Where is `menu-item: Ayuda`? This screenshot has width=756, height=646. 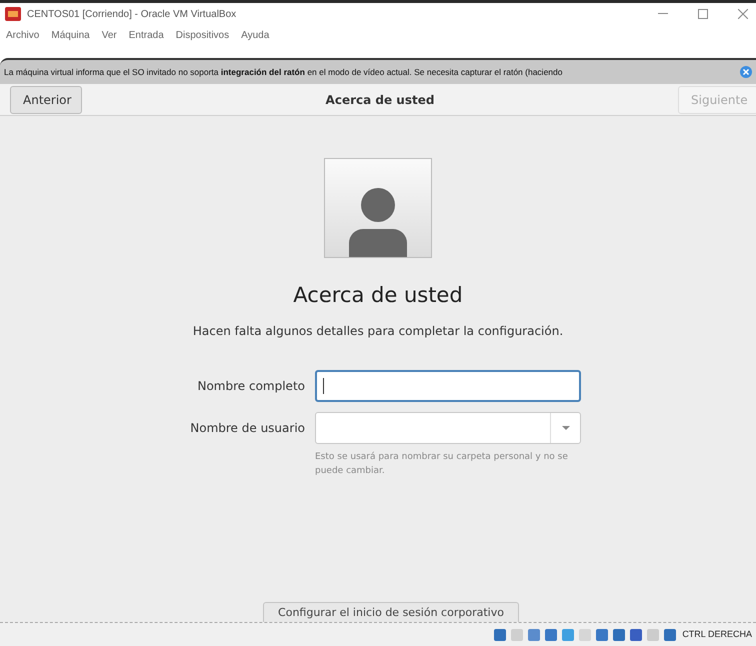
menu-item: Ayuda is located at coordinates (255, 35).